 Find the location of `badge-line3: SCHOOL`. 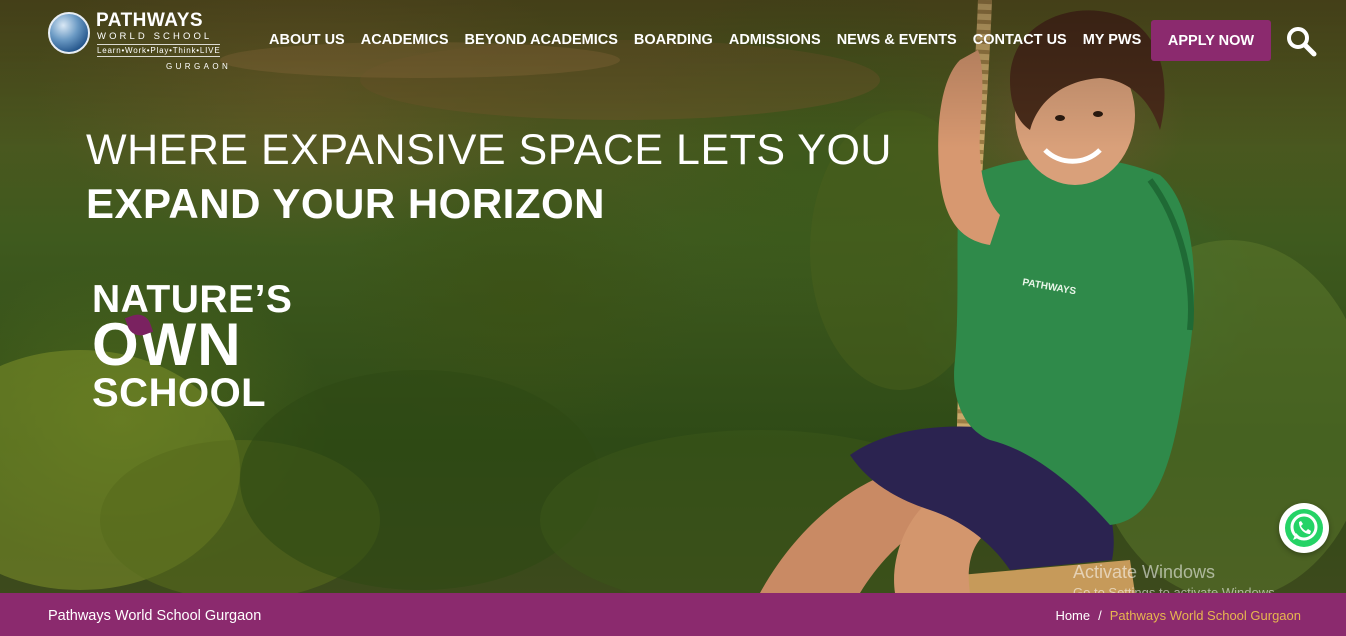

badge-line3: SCHOOL is located at coordinates (179, 393).